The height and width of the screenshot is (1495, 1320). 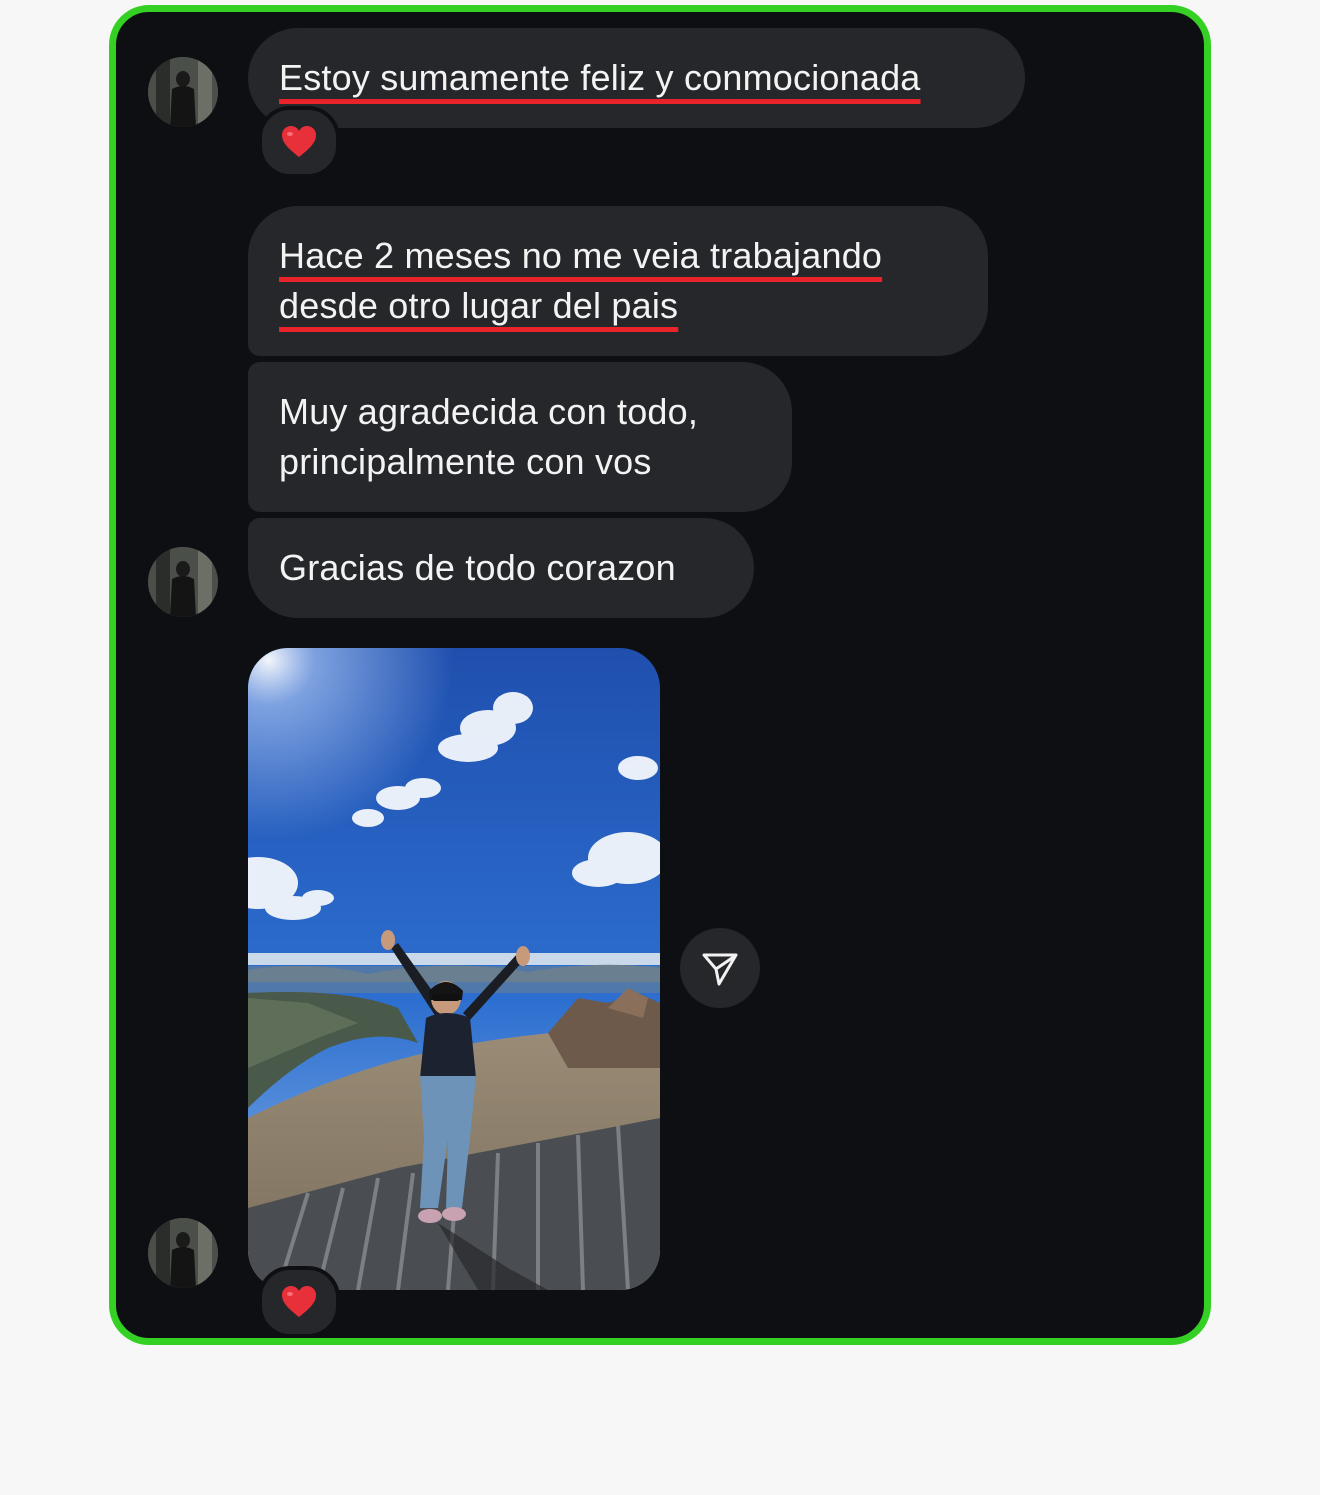 I want to click on message-text: Estoy sumamente feliz y conmocionada, so click(x=600, y=77).